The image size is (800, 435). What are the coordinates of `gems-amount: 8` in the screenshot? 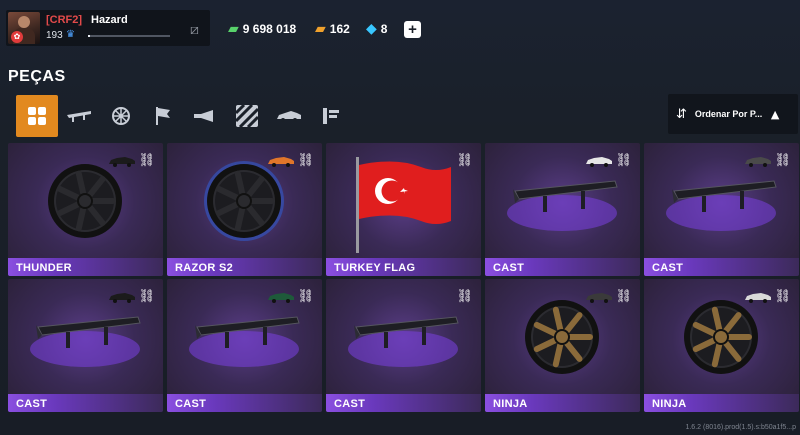 It's located at (384, 29).